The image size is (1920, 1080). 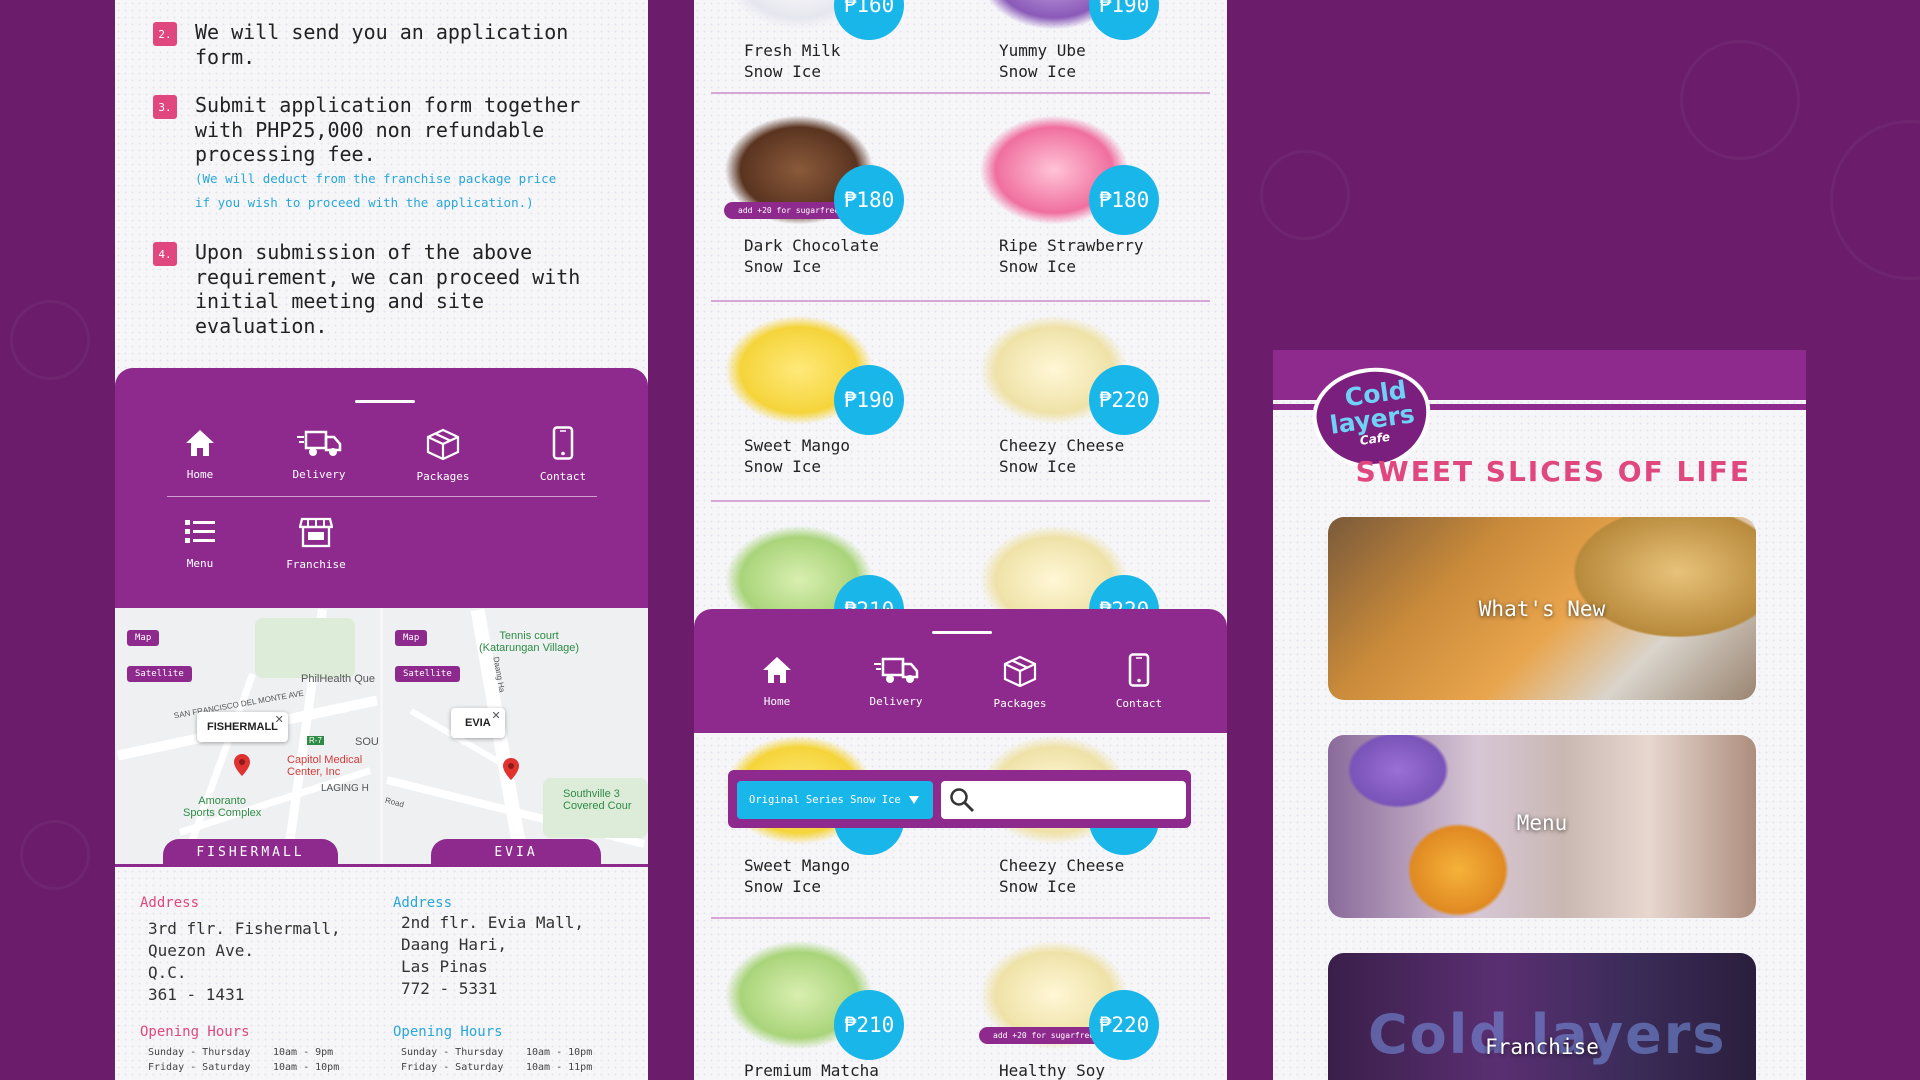 I want to click on product-card: ₱190Sweet Mango Snow Ice, so click(x=819, y=405).